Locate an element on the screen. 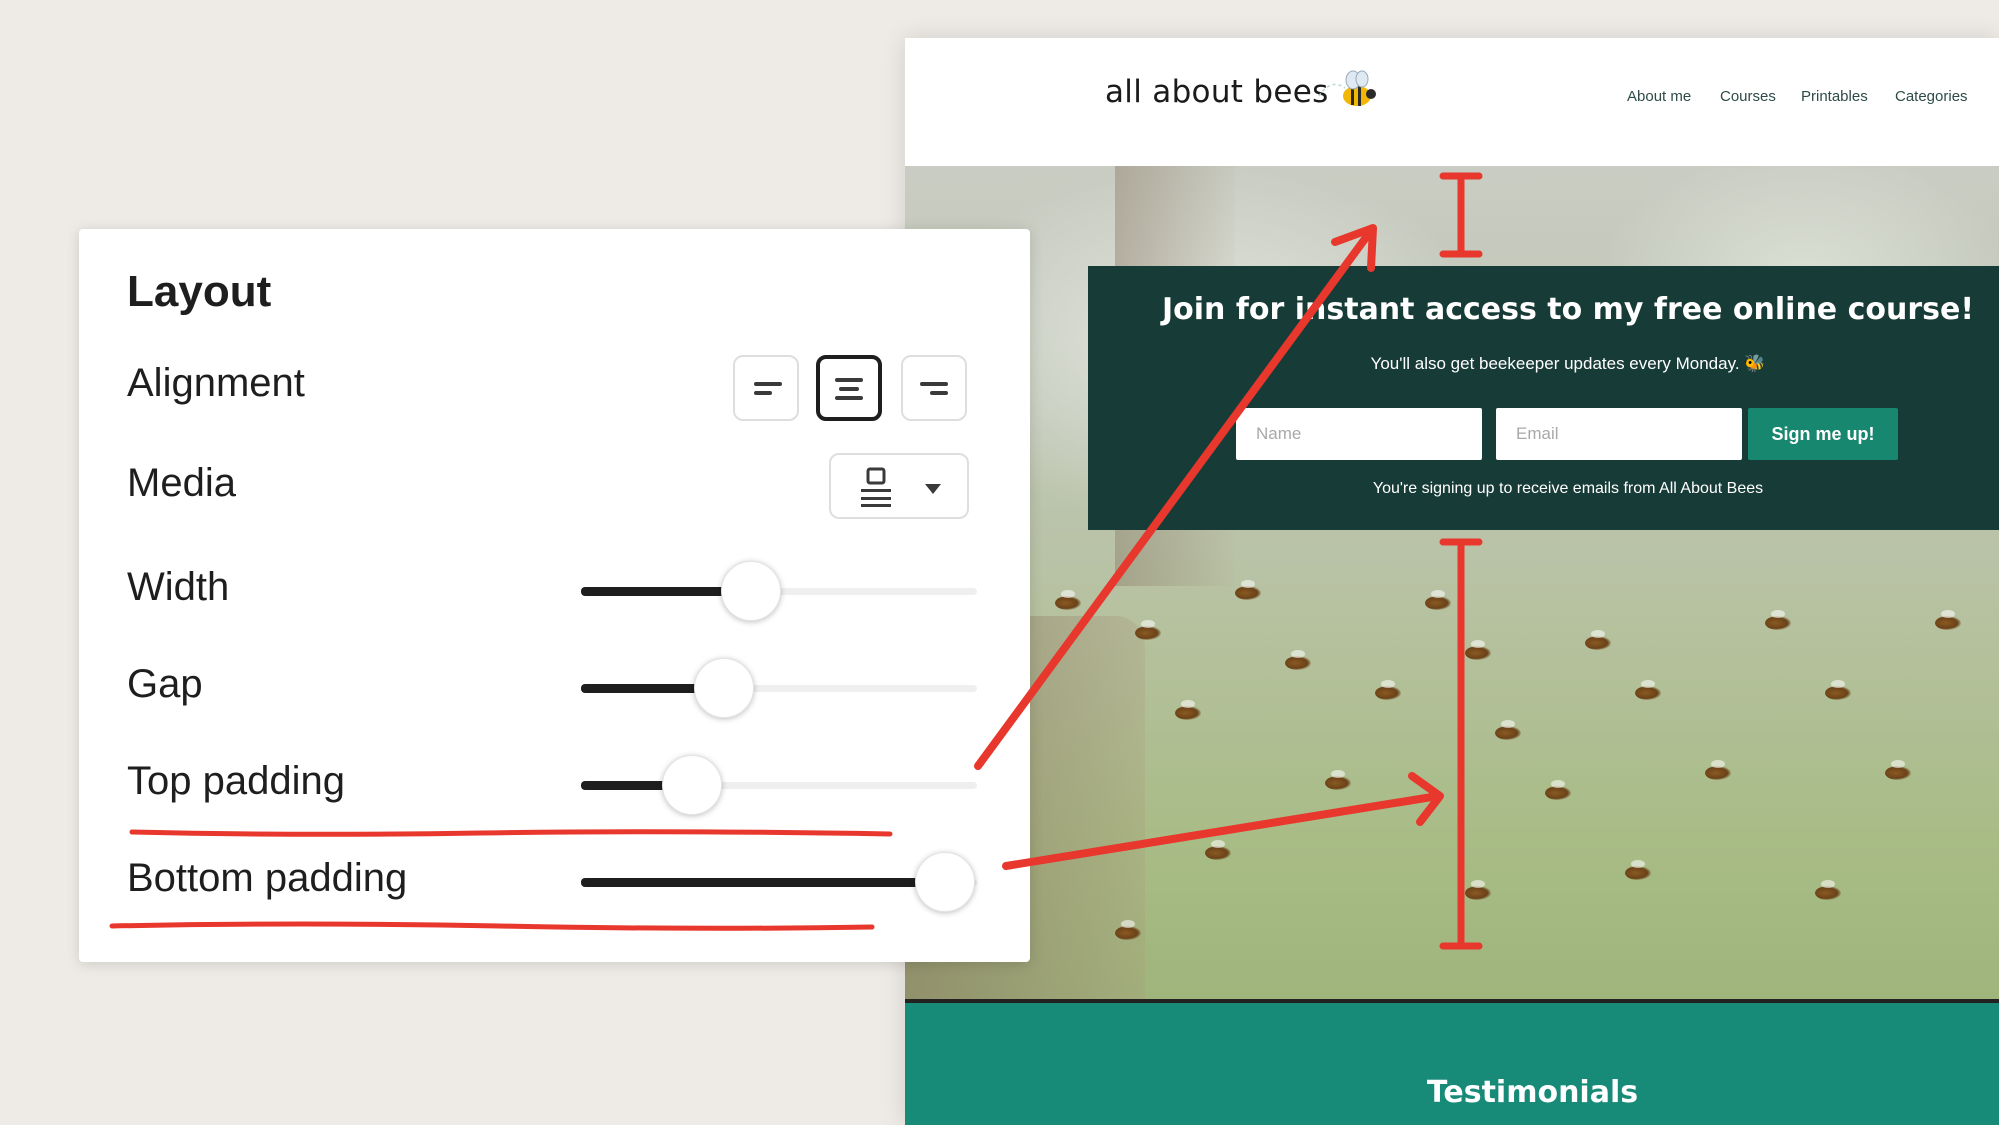 The width and height of the screenshot is (1999, 1125). bottom-padding-label: Bottom padding is located at coordinates (267, 878).